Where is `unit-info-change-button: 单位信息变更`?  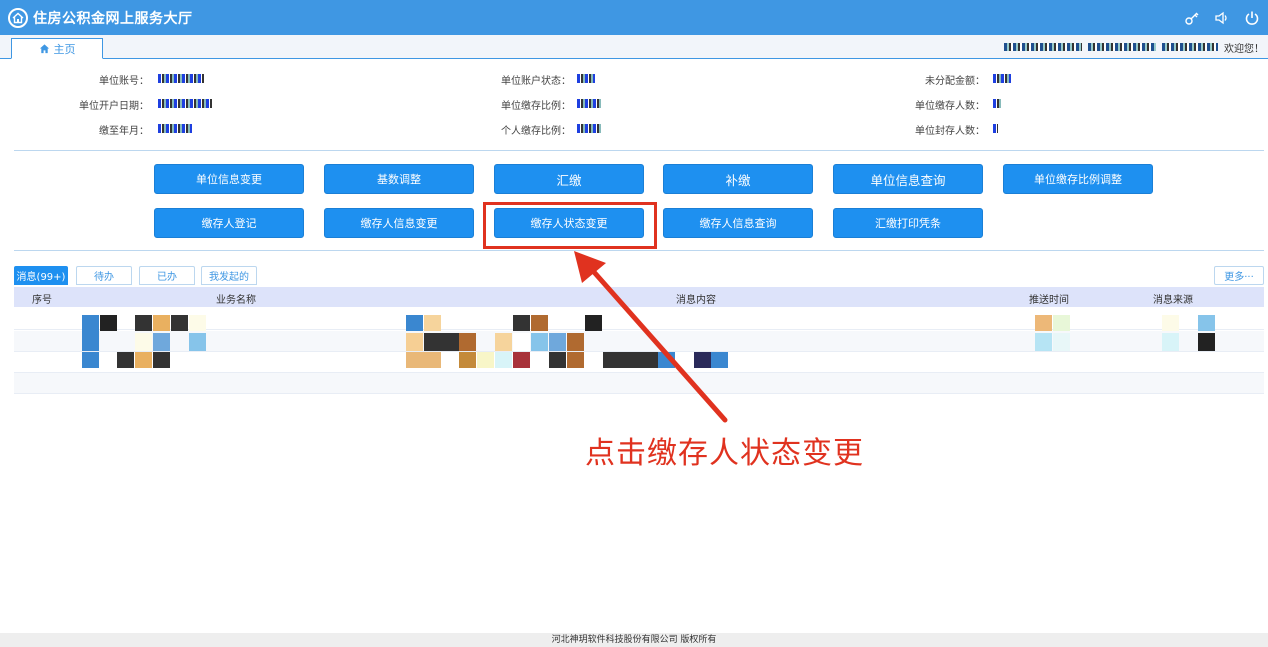
unit-info-change-button: 单位信息变更 is located at coordinates (229, 179).